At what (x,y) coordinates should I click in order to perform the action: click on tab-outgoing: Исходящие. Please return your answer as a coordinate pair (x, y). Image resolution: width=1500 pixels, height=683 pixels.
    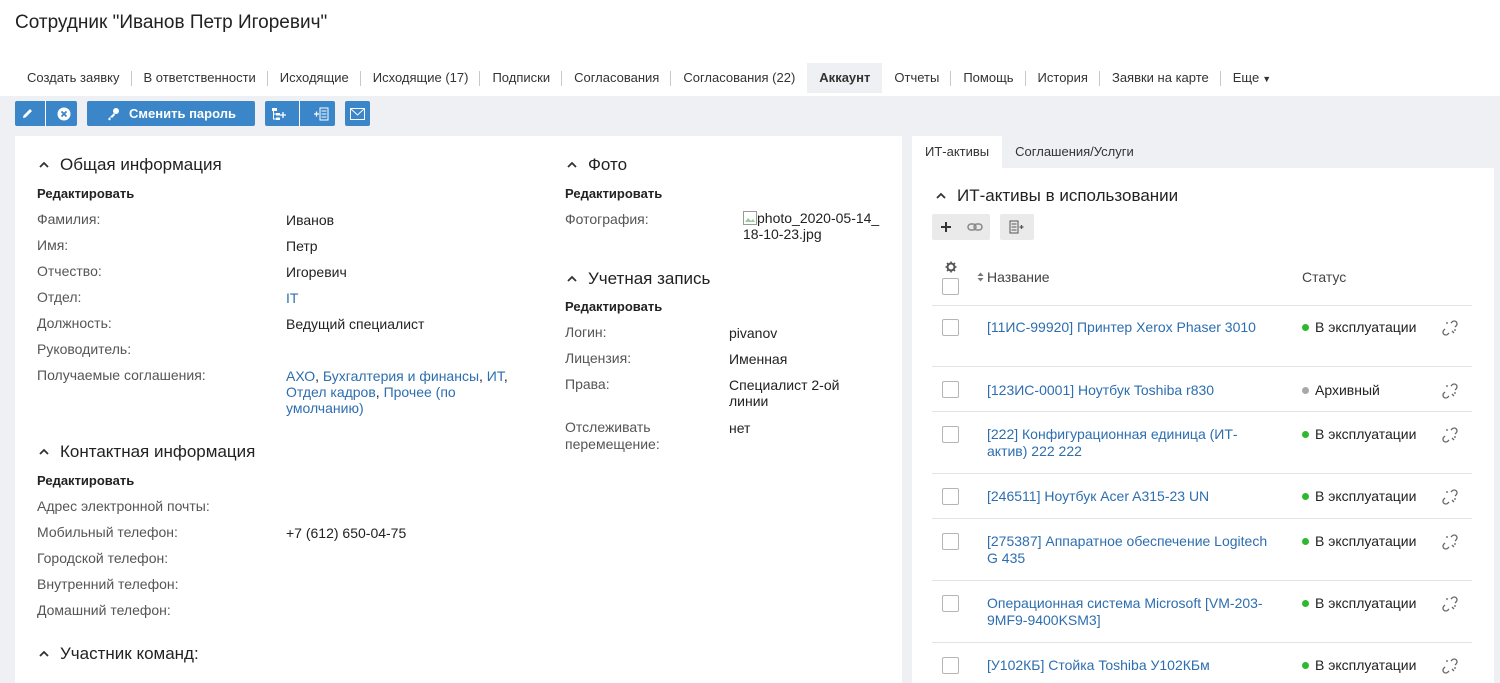
    Looking at the image, I should click on (314, 78).